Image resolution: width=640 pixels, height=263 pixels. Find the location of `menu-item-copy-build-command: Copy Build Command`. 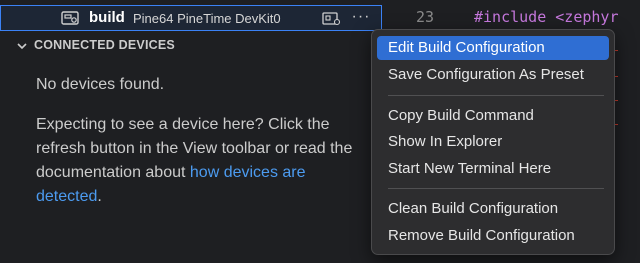

menu-item-copy-build-command: Copy Build Command is located at coordinates (493, 116).